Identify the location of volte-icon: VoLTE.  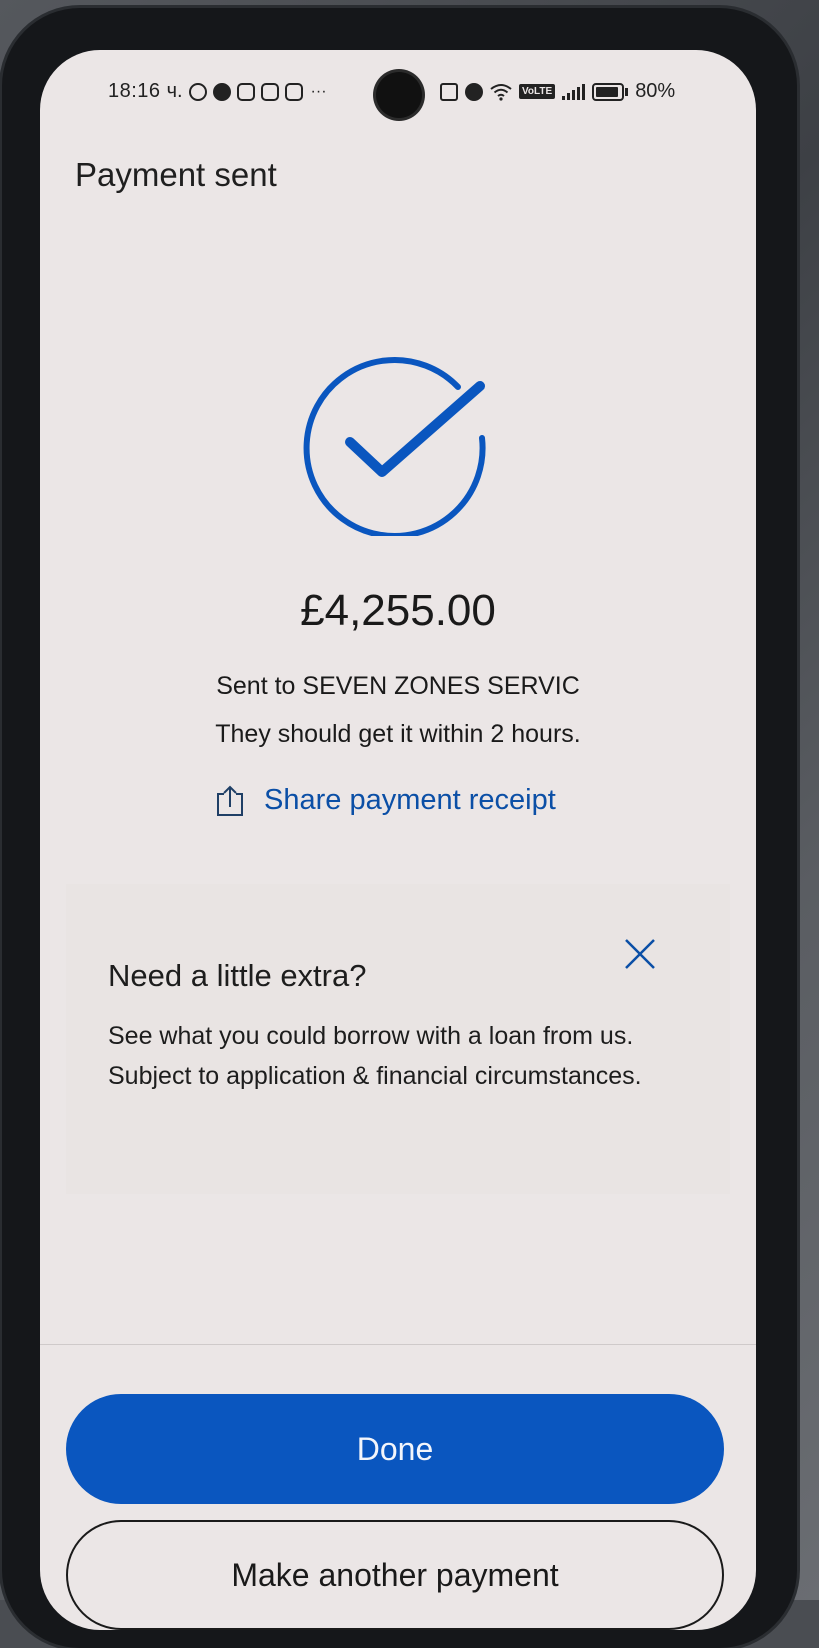
(537, 91).